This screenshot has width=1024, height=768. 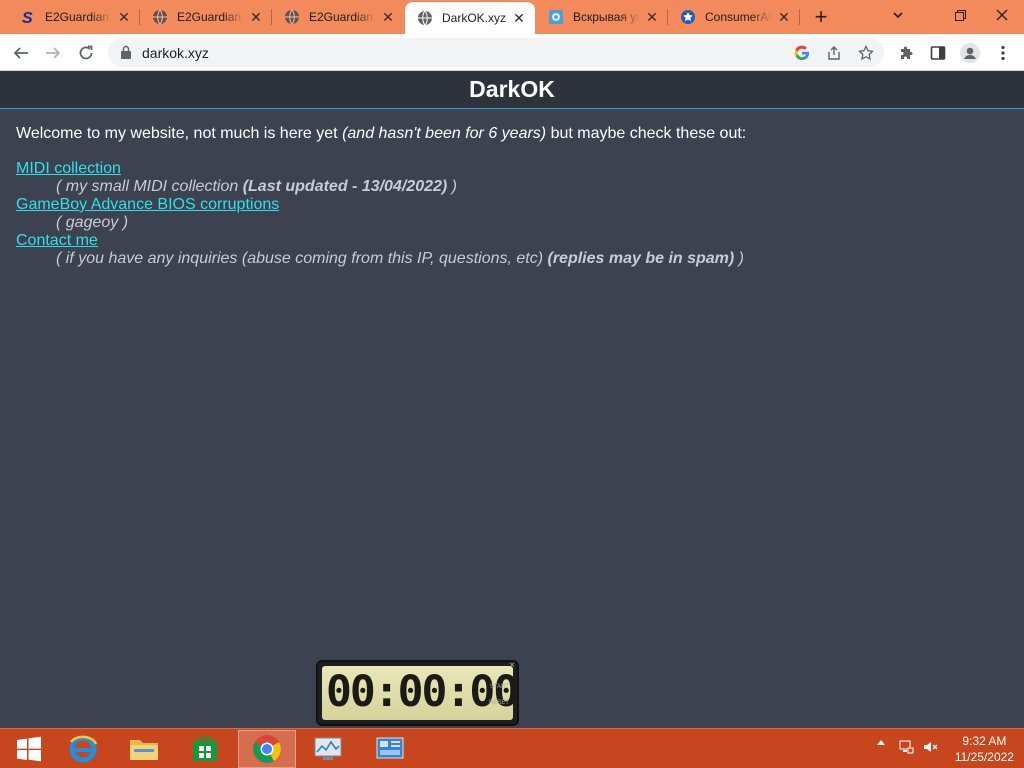 What do you see at coordinates (960, 15) in the screenshot?
I see `restore-window-icon` at bounding box center [960, 15].